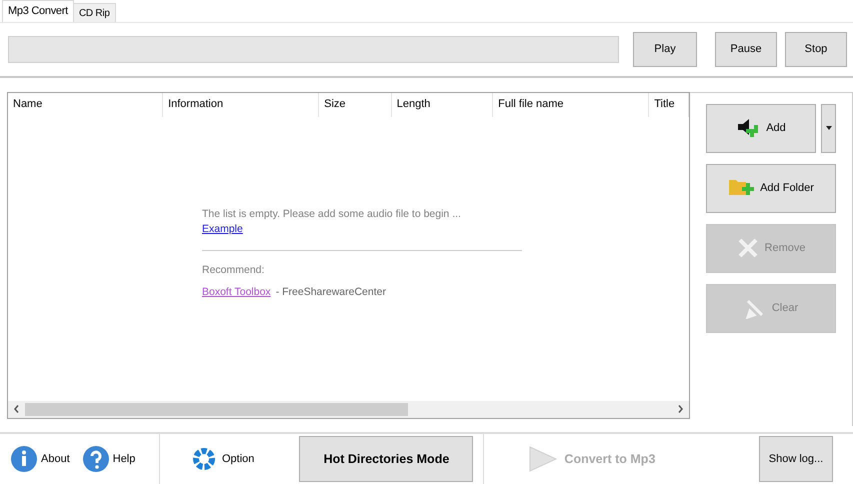  I want to click on column-header: Information, so click(241, 104).